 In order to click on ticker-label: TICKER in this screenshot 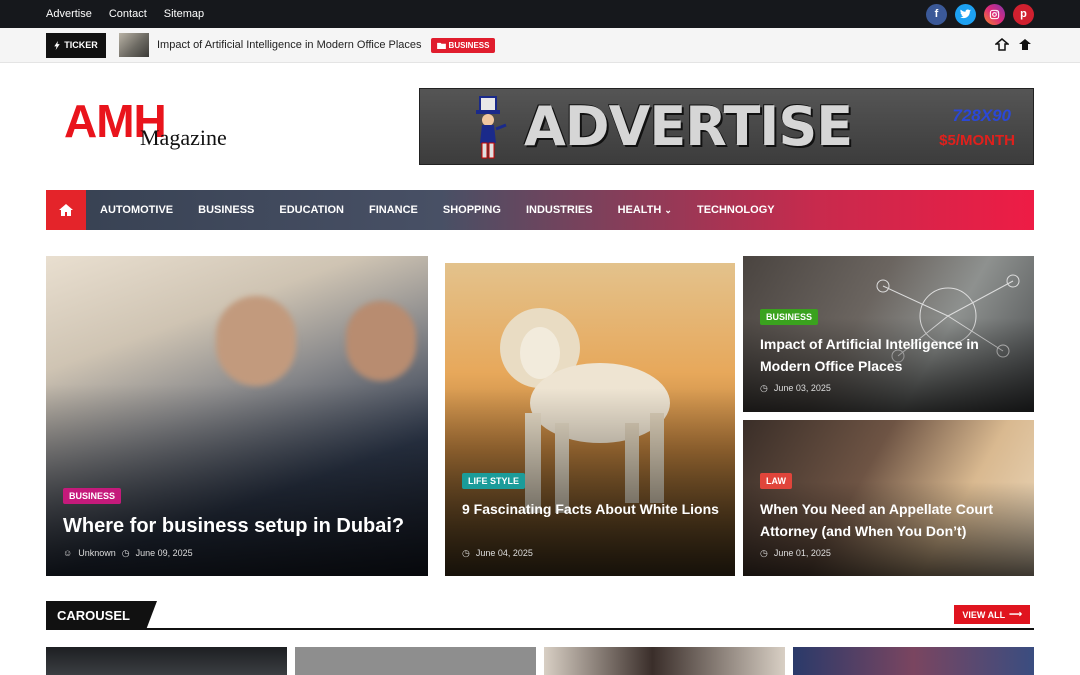, I will do `click(76, 45)`.